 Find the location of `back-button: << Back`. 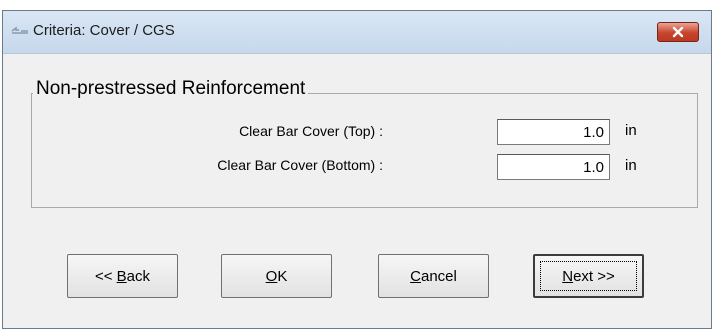

back-button: << Back is located at coordinates (122, 276).